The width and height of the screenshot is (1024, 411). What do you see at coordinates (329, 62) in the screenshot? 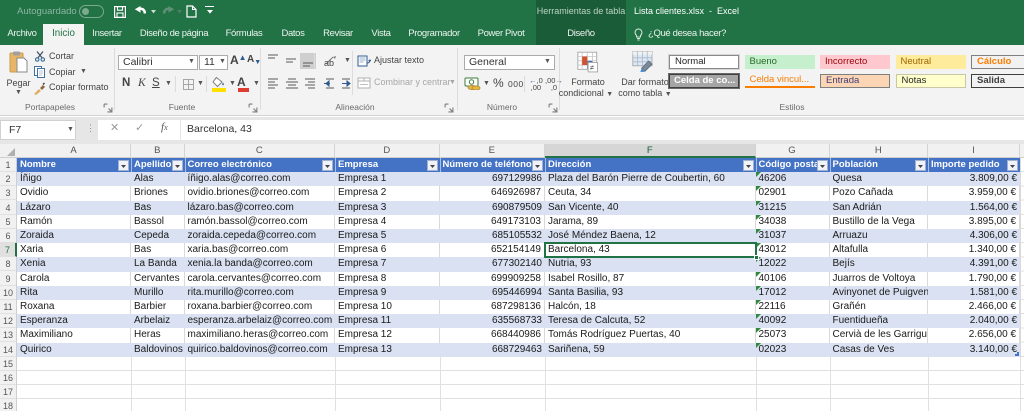
I see `svg-text: ab` at bounding box center [329, 62].